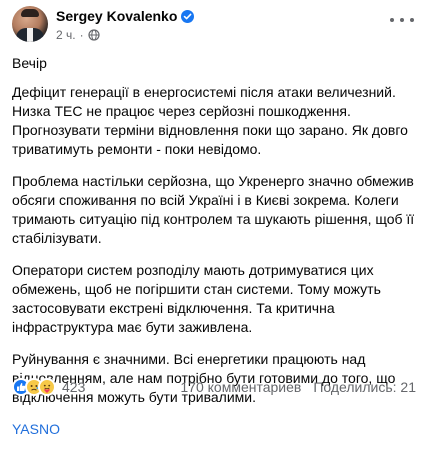 Image resolution: width=428 pixels, height=452 pixels. Describe the element at coordinates (364, 387) in the screenshot. I see `shares-count-link: Поделились: 21` at that location.